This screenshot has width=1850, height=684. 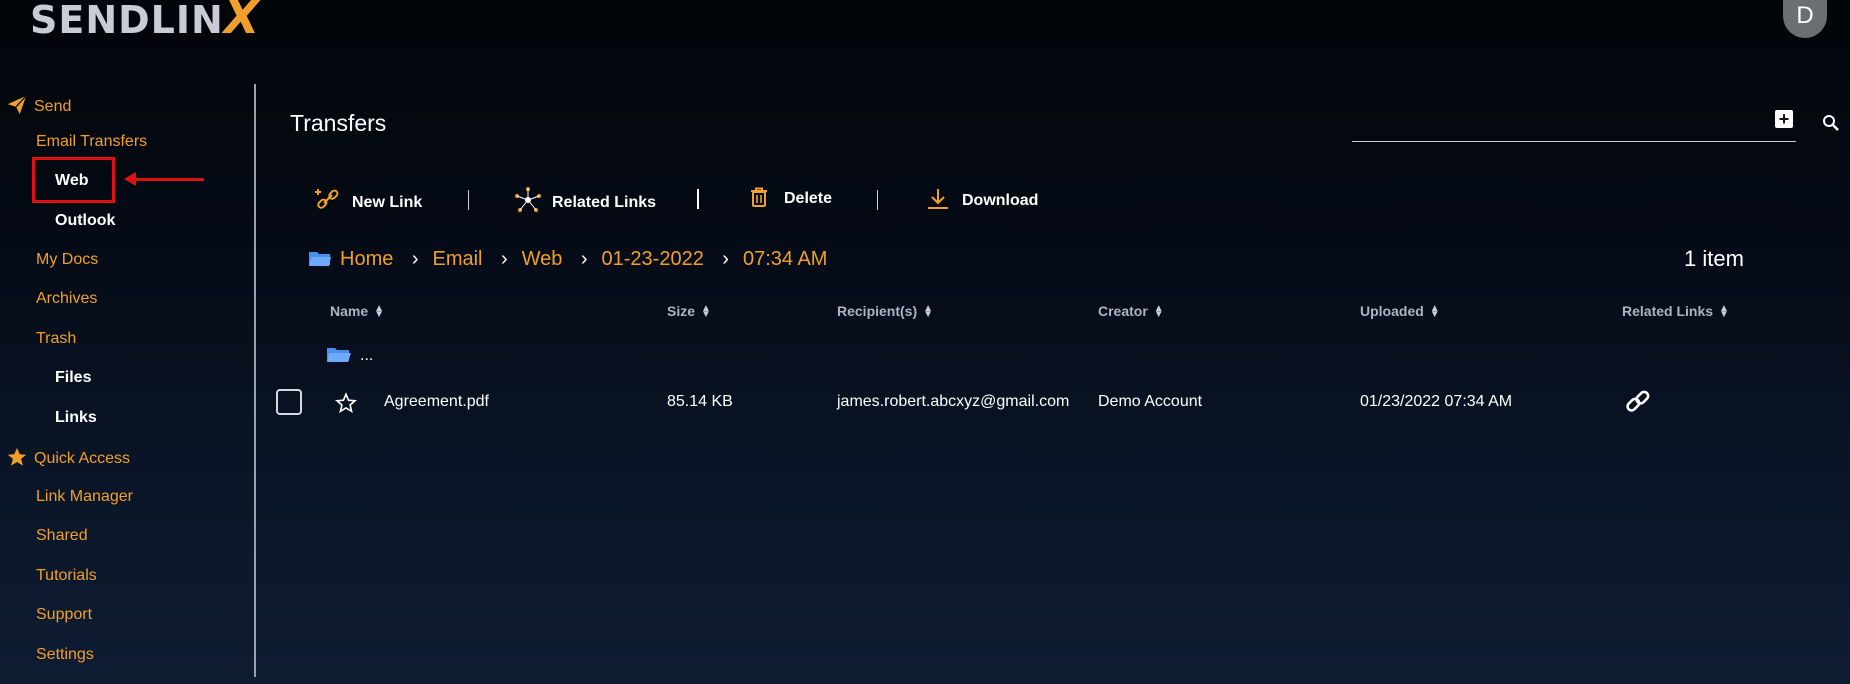 What do you see at coordinates (85, 221) in the screenshot?
I see `sidebar-item-outlook: Outlook` at bounding box center [85, 221].